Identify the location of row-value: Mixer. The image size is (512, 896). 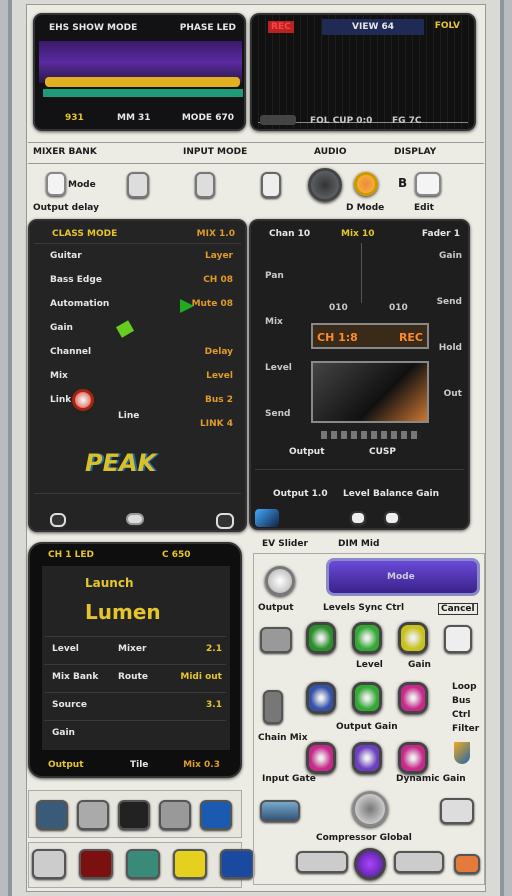
(132, 649).